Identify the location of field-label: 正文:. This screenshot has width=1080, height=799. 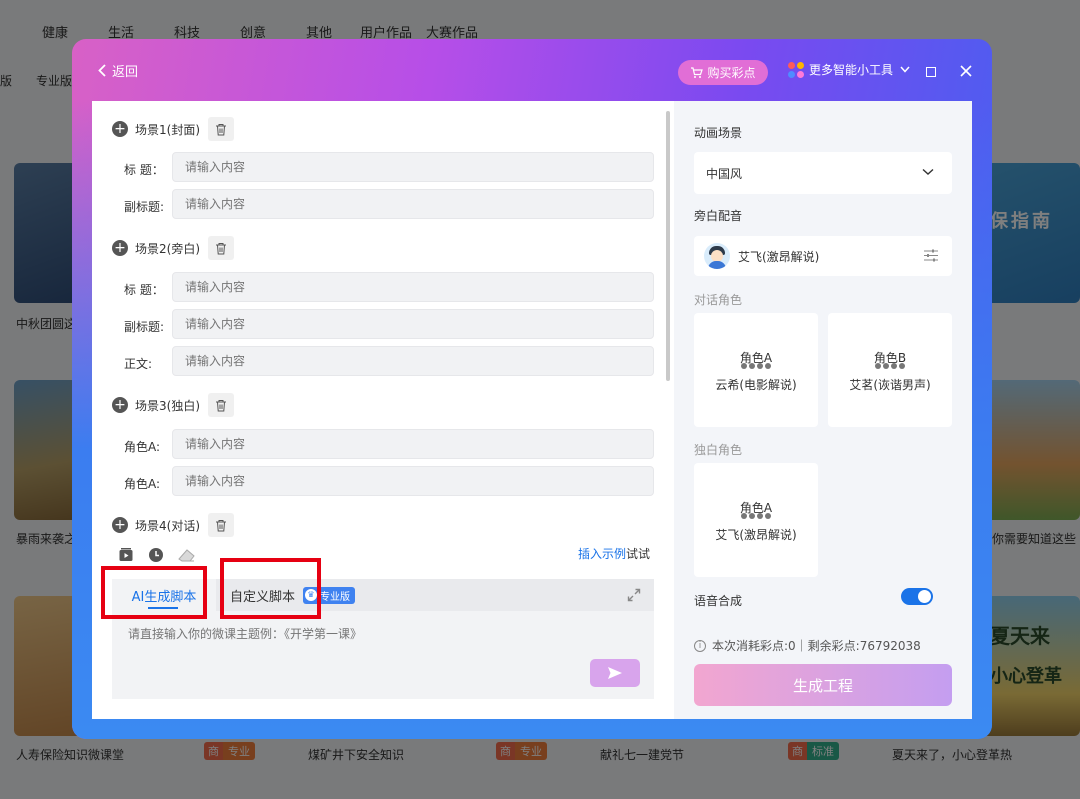
(138, 364).